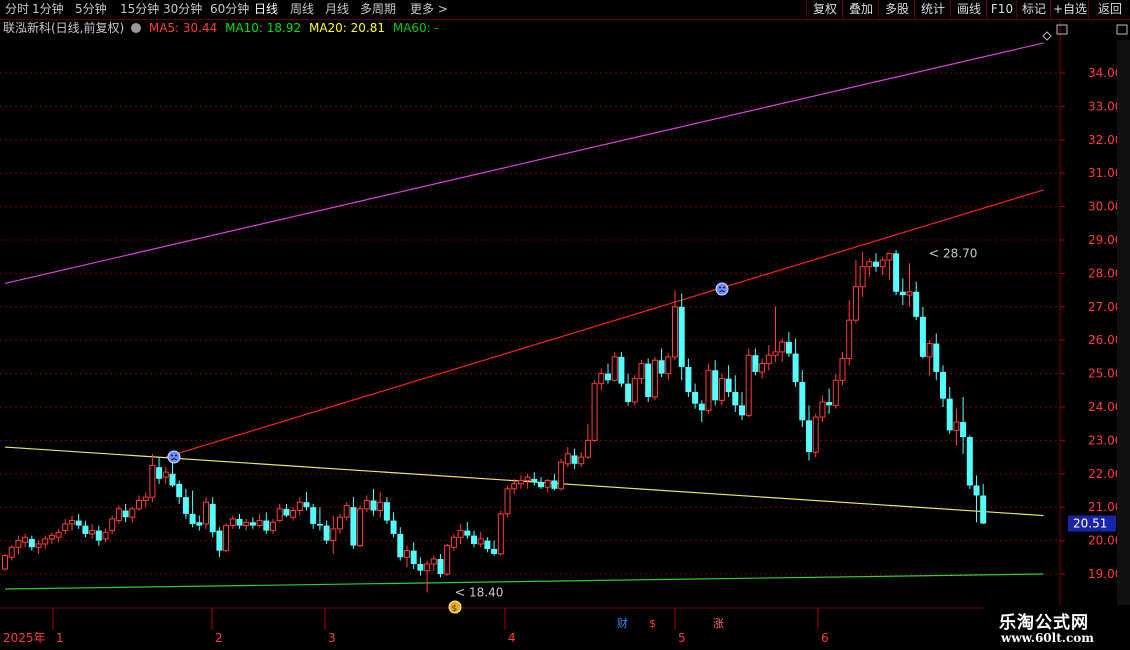  Describe the element at coordinates (1109, 9) in the screenshot. I see `toolbar-button: 返回` at that location.